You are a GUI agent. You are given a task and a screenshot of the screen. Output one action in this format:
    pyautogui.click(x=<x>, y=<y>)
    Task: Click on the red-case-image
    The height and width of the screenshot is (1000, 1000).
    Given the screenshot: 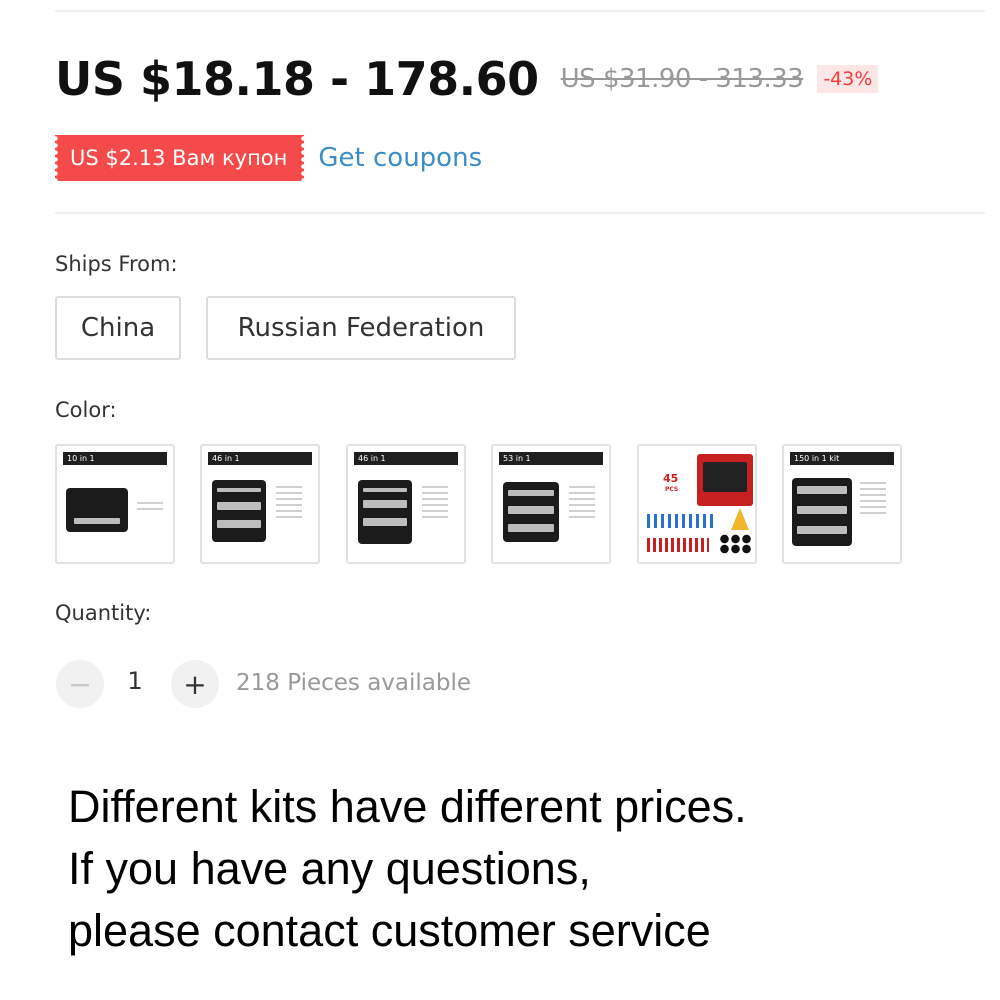 What is the action you would take?
    pyautogui.click(x=725, y=480)
    